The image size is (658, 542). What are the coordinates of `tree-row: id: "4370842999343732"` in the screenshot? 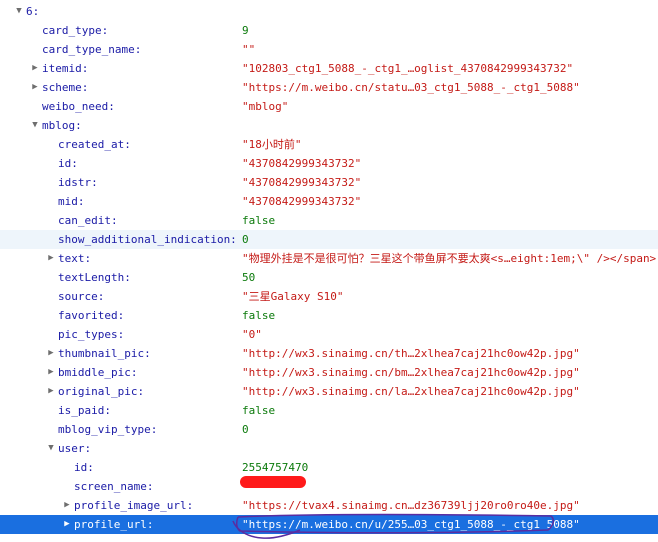 It's located at (329, 163).